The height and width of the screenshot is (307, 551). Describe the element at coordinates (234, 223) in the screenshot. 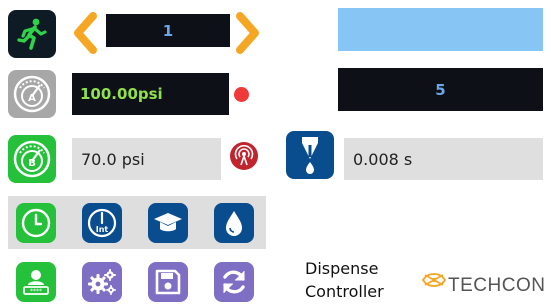

I see `drop-icon` at that location.